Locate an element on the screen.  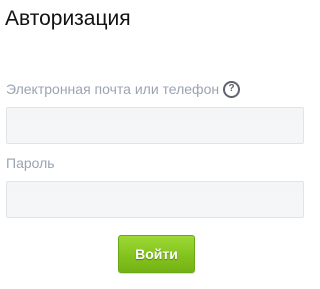
form-title: Авторизация is located at coordinates (68, 18).